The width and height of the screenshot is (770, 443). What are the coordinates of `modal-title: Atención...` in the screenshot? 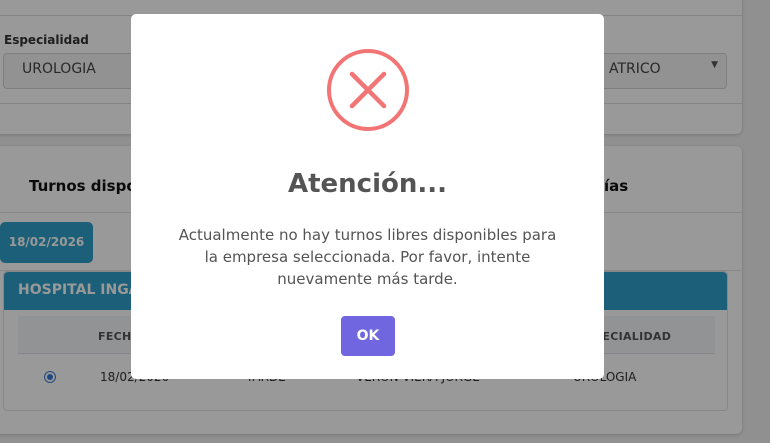 It's located at (367, 184).